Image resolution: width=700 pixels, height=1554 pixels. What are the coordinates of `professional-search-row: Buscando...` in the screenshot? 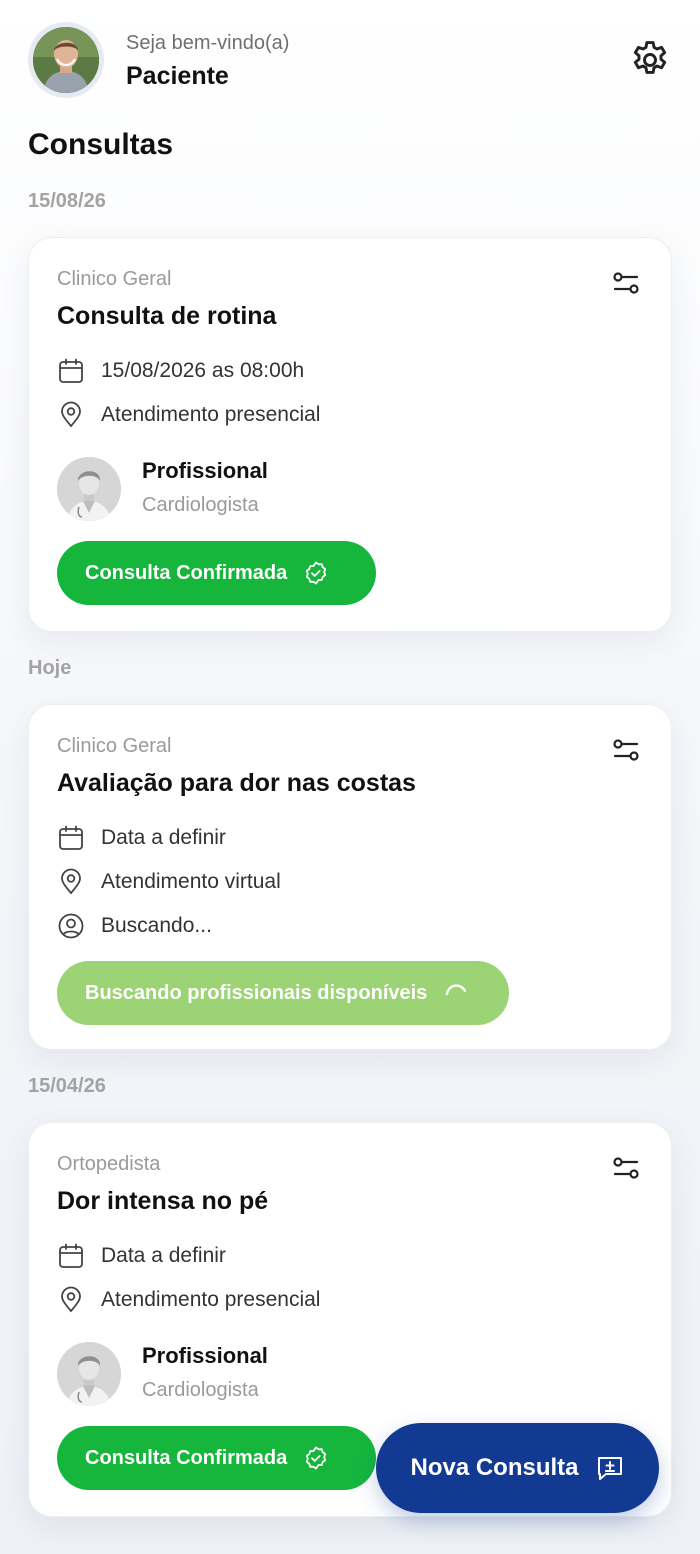 It's located at (134, 926).